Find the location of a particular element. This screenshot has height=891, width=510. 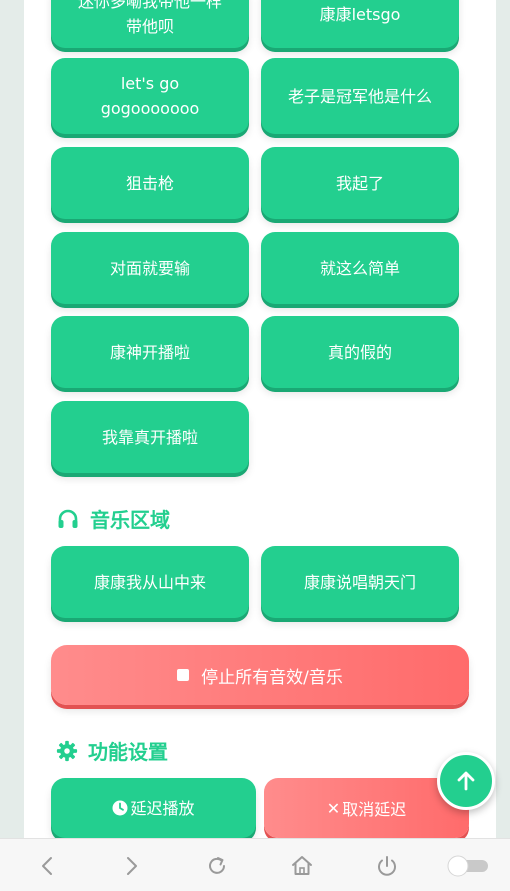

home-icon is located at coordinates (302, 866).